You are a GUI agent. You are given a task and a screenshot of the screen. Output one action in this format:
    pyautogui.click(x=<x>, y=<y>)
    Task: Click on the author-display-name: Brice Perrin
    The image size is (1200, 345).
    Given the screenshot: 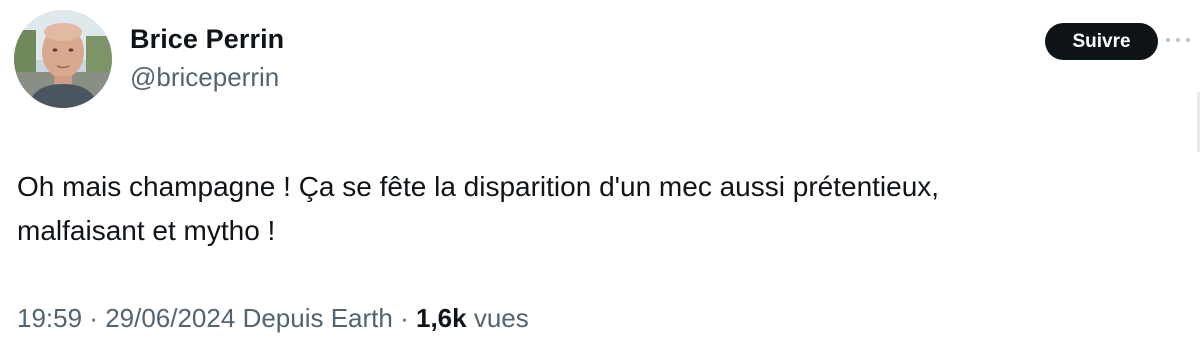 What is the action you would take?
    pyautogui.click(x=207, y=39)
    